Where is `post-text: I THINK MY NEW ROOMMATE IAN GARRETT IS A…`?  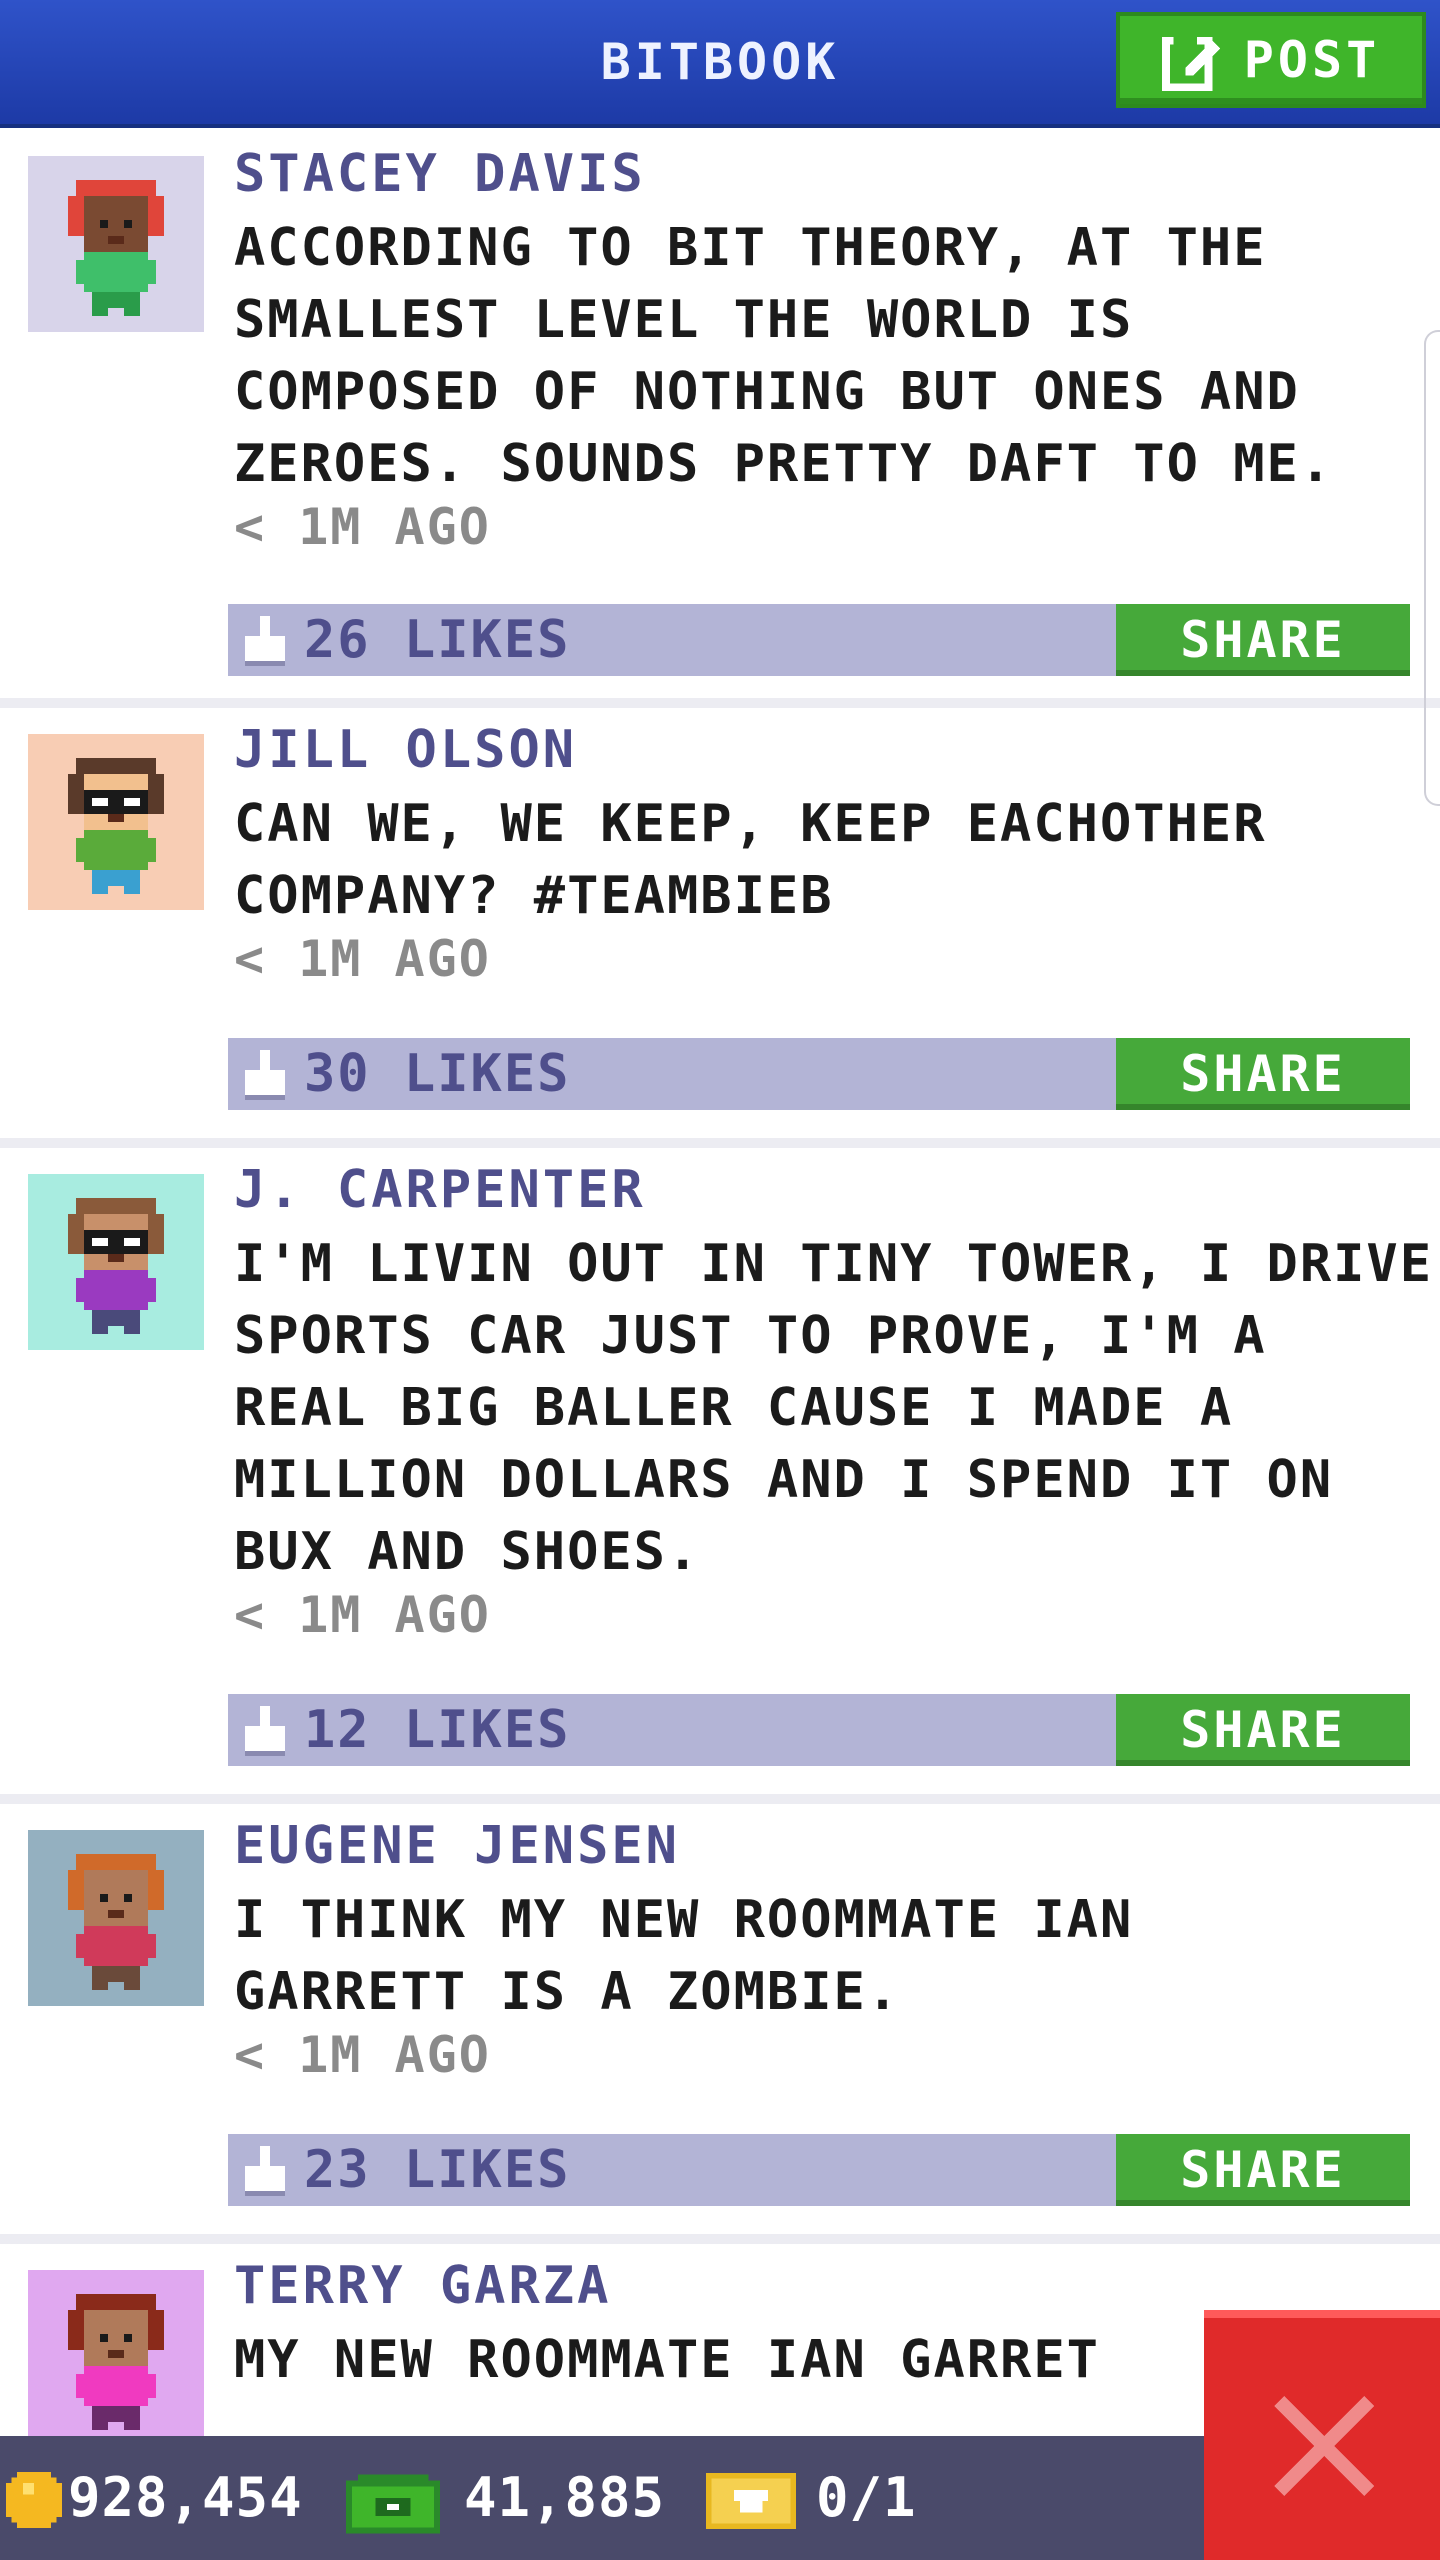 post-text: I THINK MY NEW ROOMMATE IAN GARRETT IS A… is located at coordinates (829, 1956).